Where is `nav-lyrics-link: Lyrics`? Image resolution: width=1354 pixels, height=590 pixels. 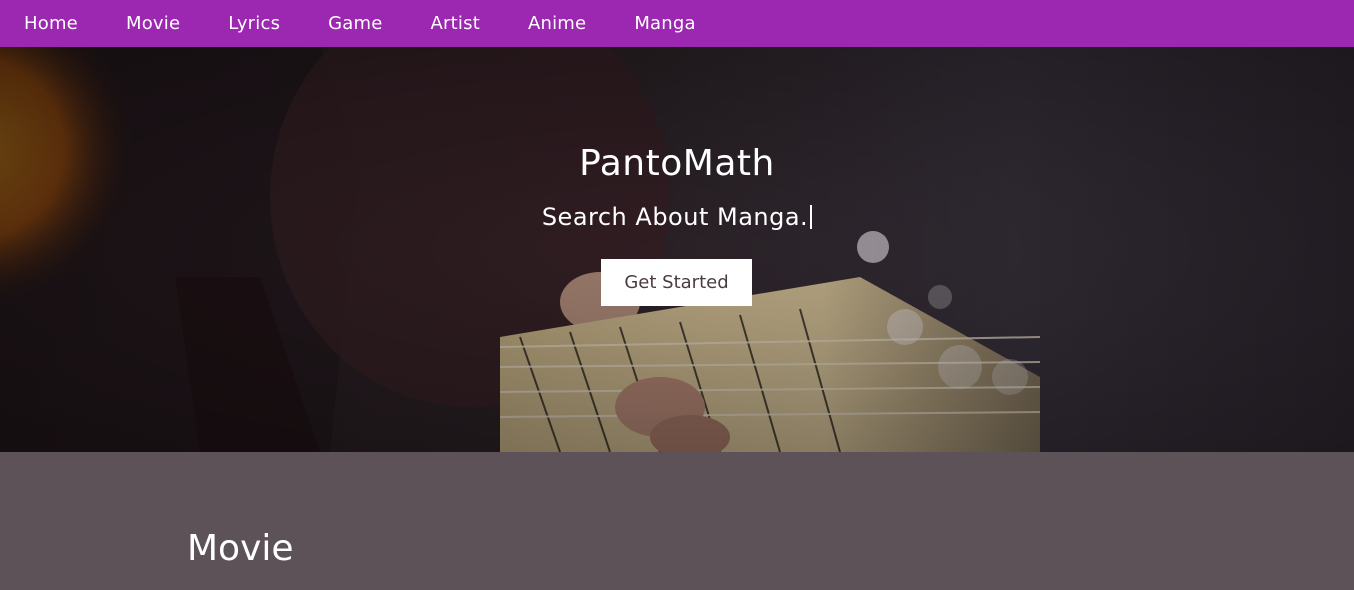 nav-lyrics-link: Lyrics is located at coordinates (254, 23).